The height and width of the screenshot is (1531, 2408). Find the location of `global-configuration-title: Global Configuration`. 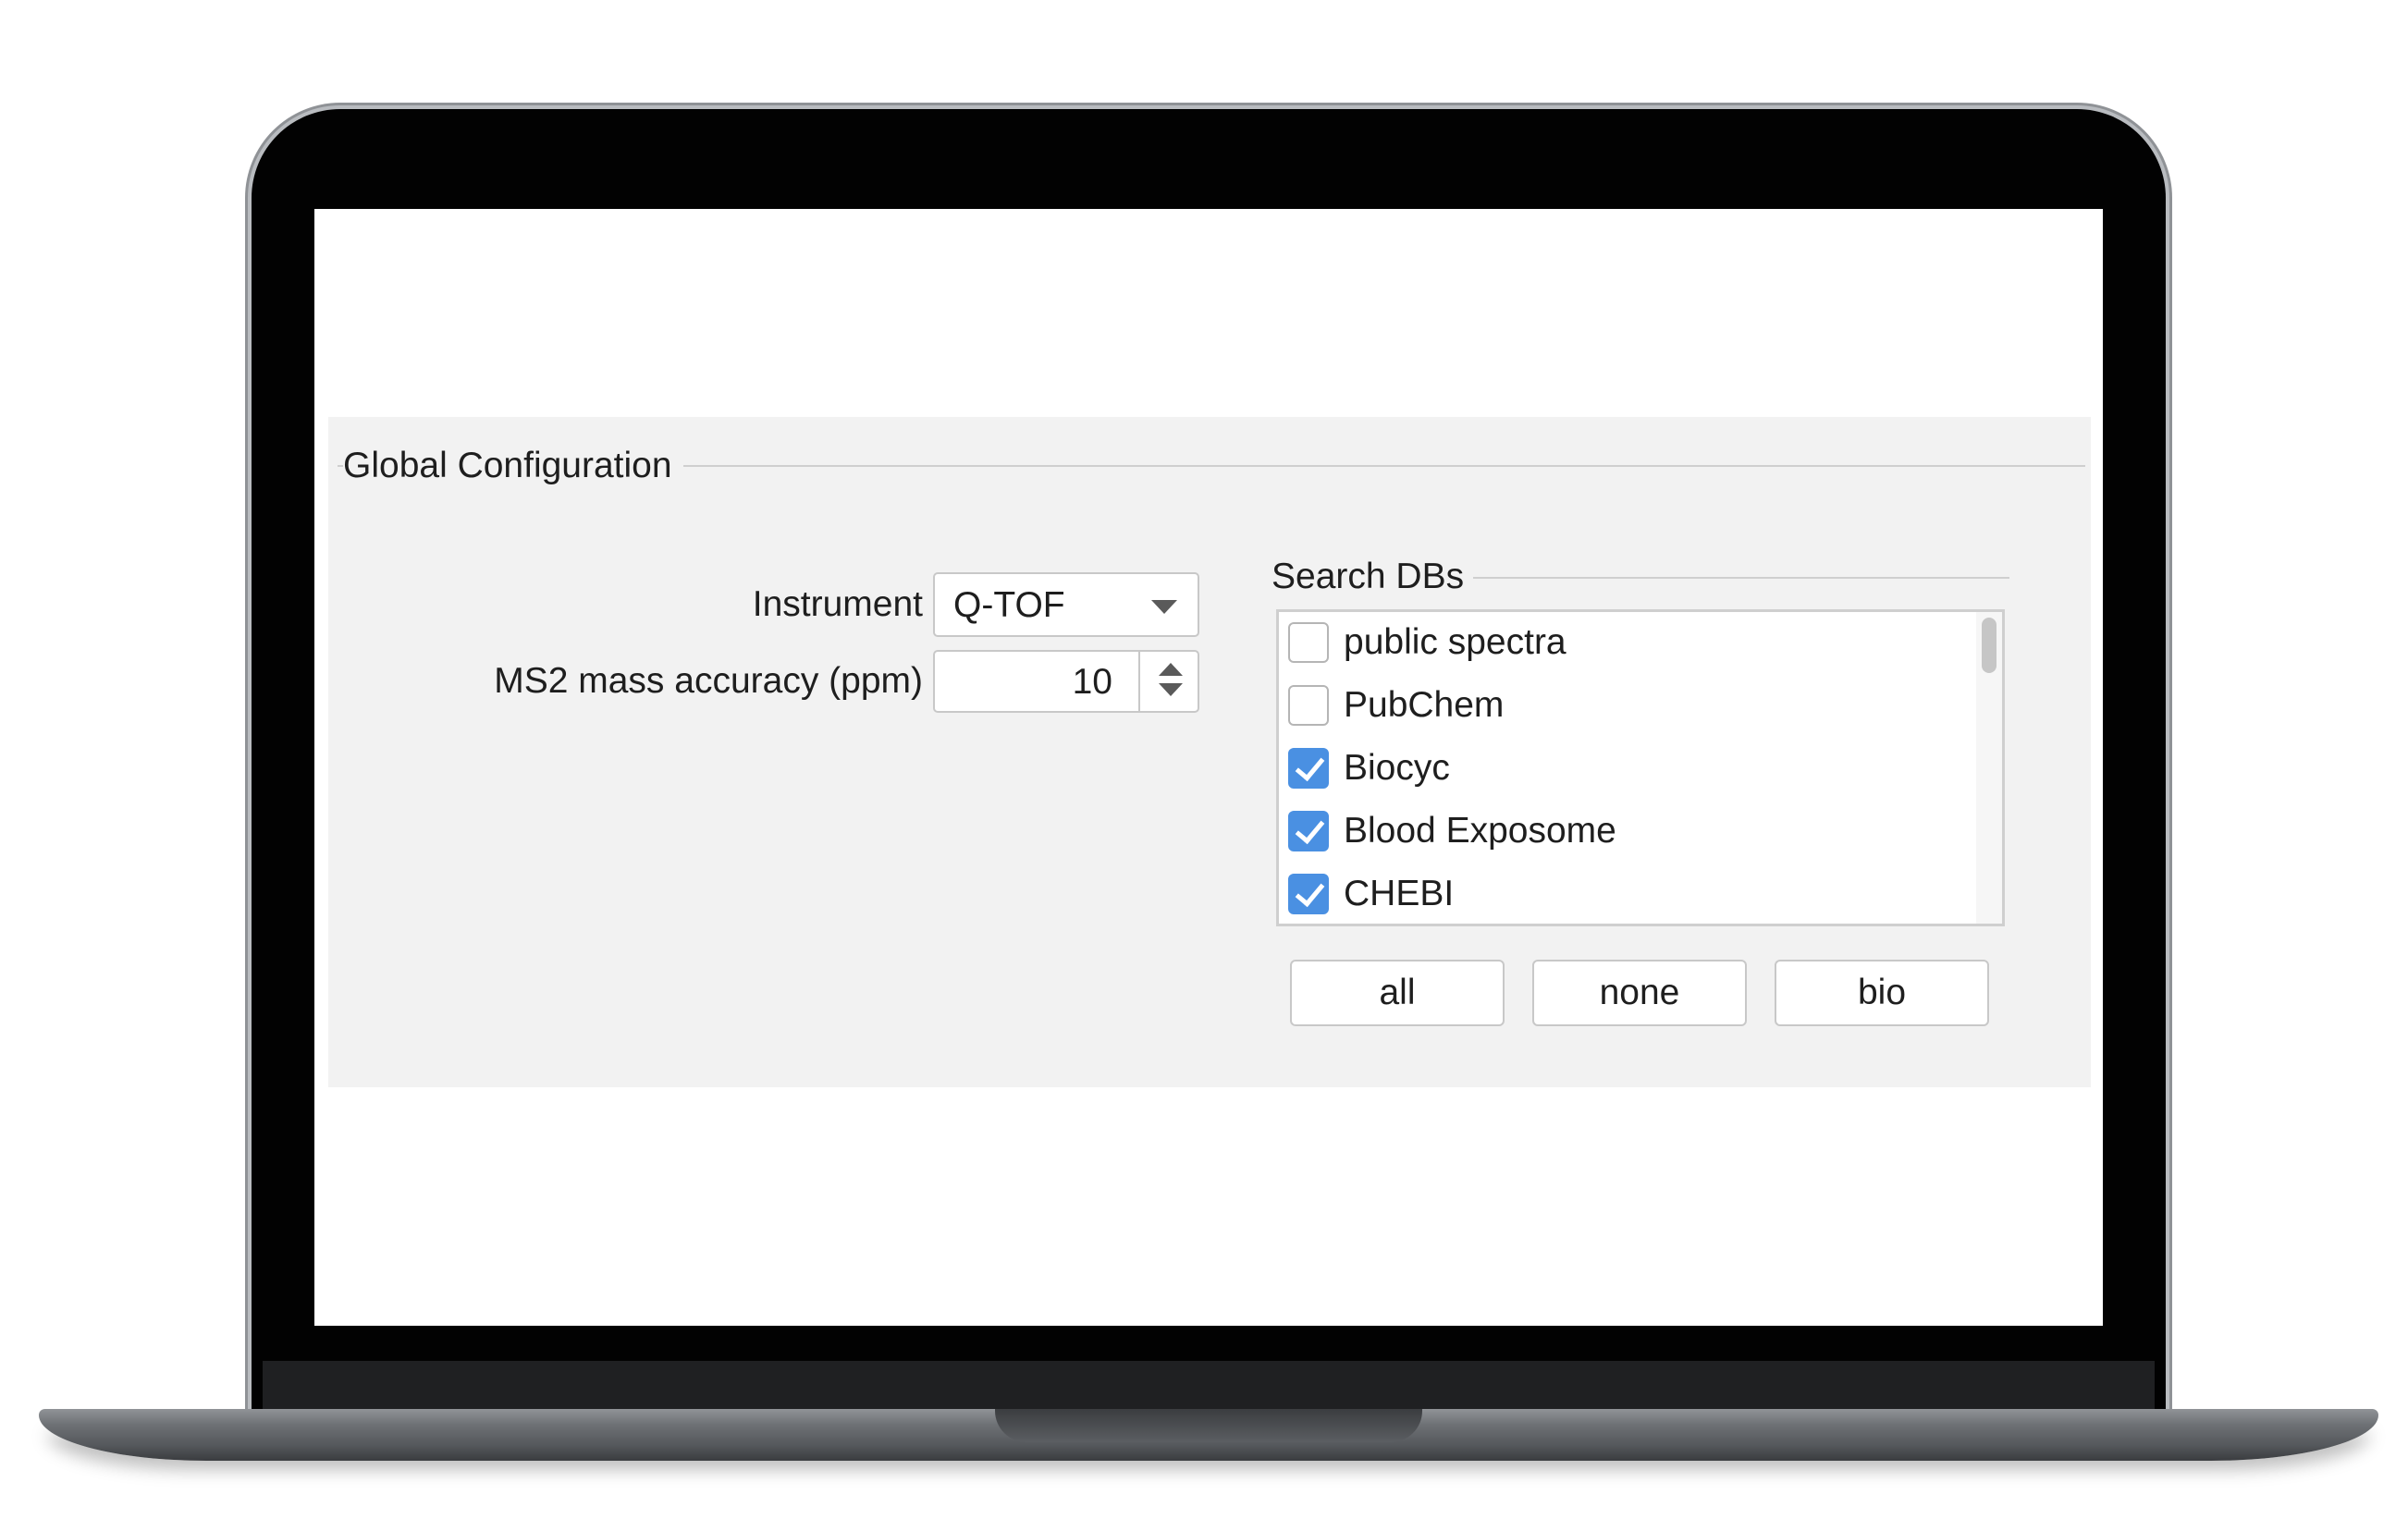

global-configuration-title: Global Configuration is located at coordinates (513, 466).